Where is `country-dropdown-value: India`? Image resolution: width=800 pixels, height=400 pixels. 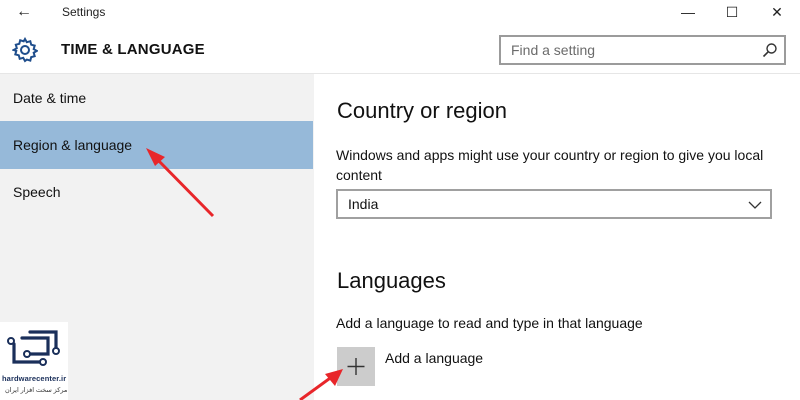
country-dropdown-value: India is located at coordinates (363, 204).